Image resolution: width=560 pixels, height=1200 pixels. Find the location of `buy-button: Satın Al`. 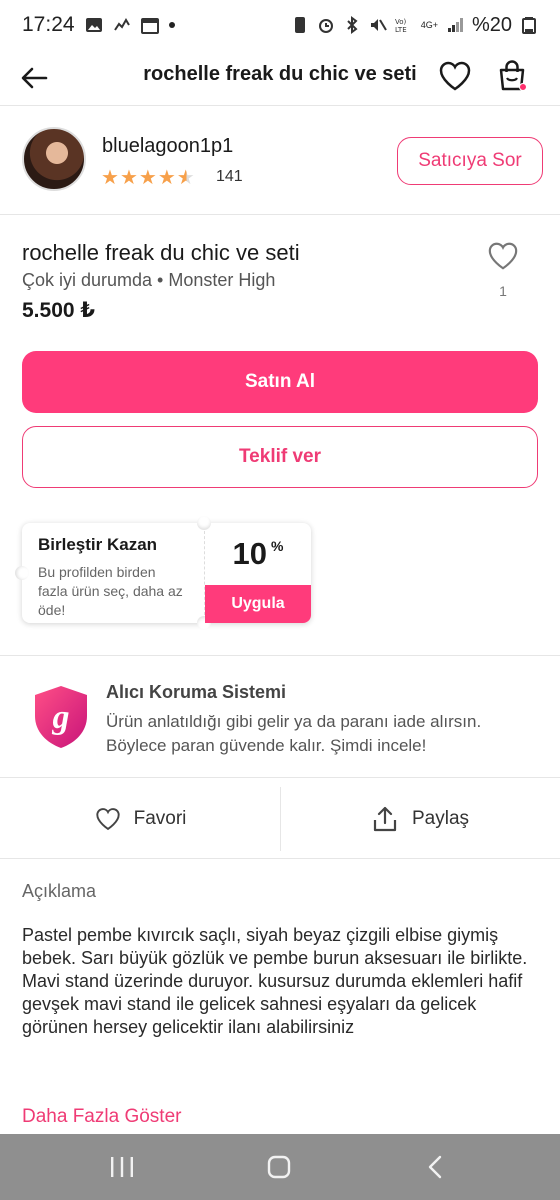

buy-button: Satın Al is located at coordinates (280, 382).